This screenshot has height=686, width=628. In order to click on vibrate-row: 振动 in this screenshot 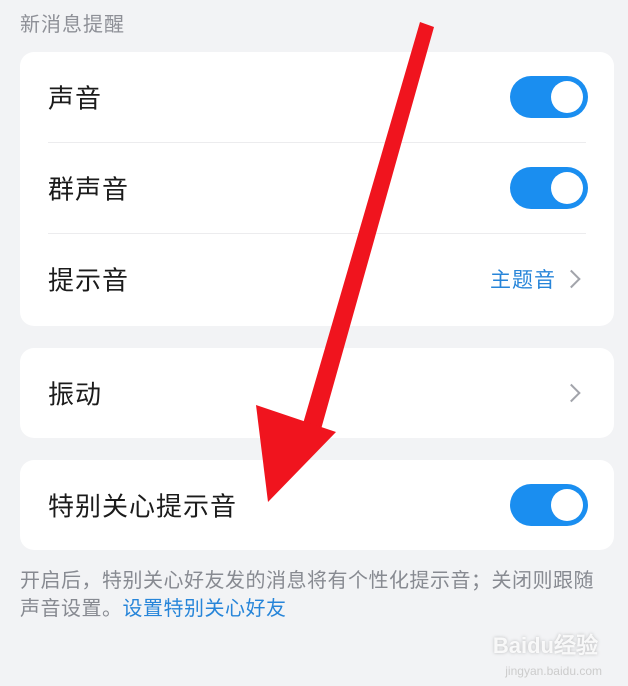, I will do `click(317, 393)`.